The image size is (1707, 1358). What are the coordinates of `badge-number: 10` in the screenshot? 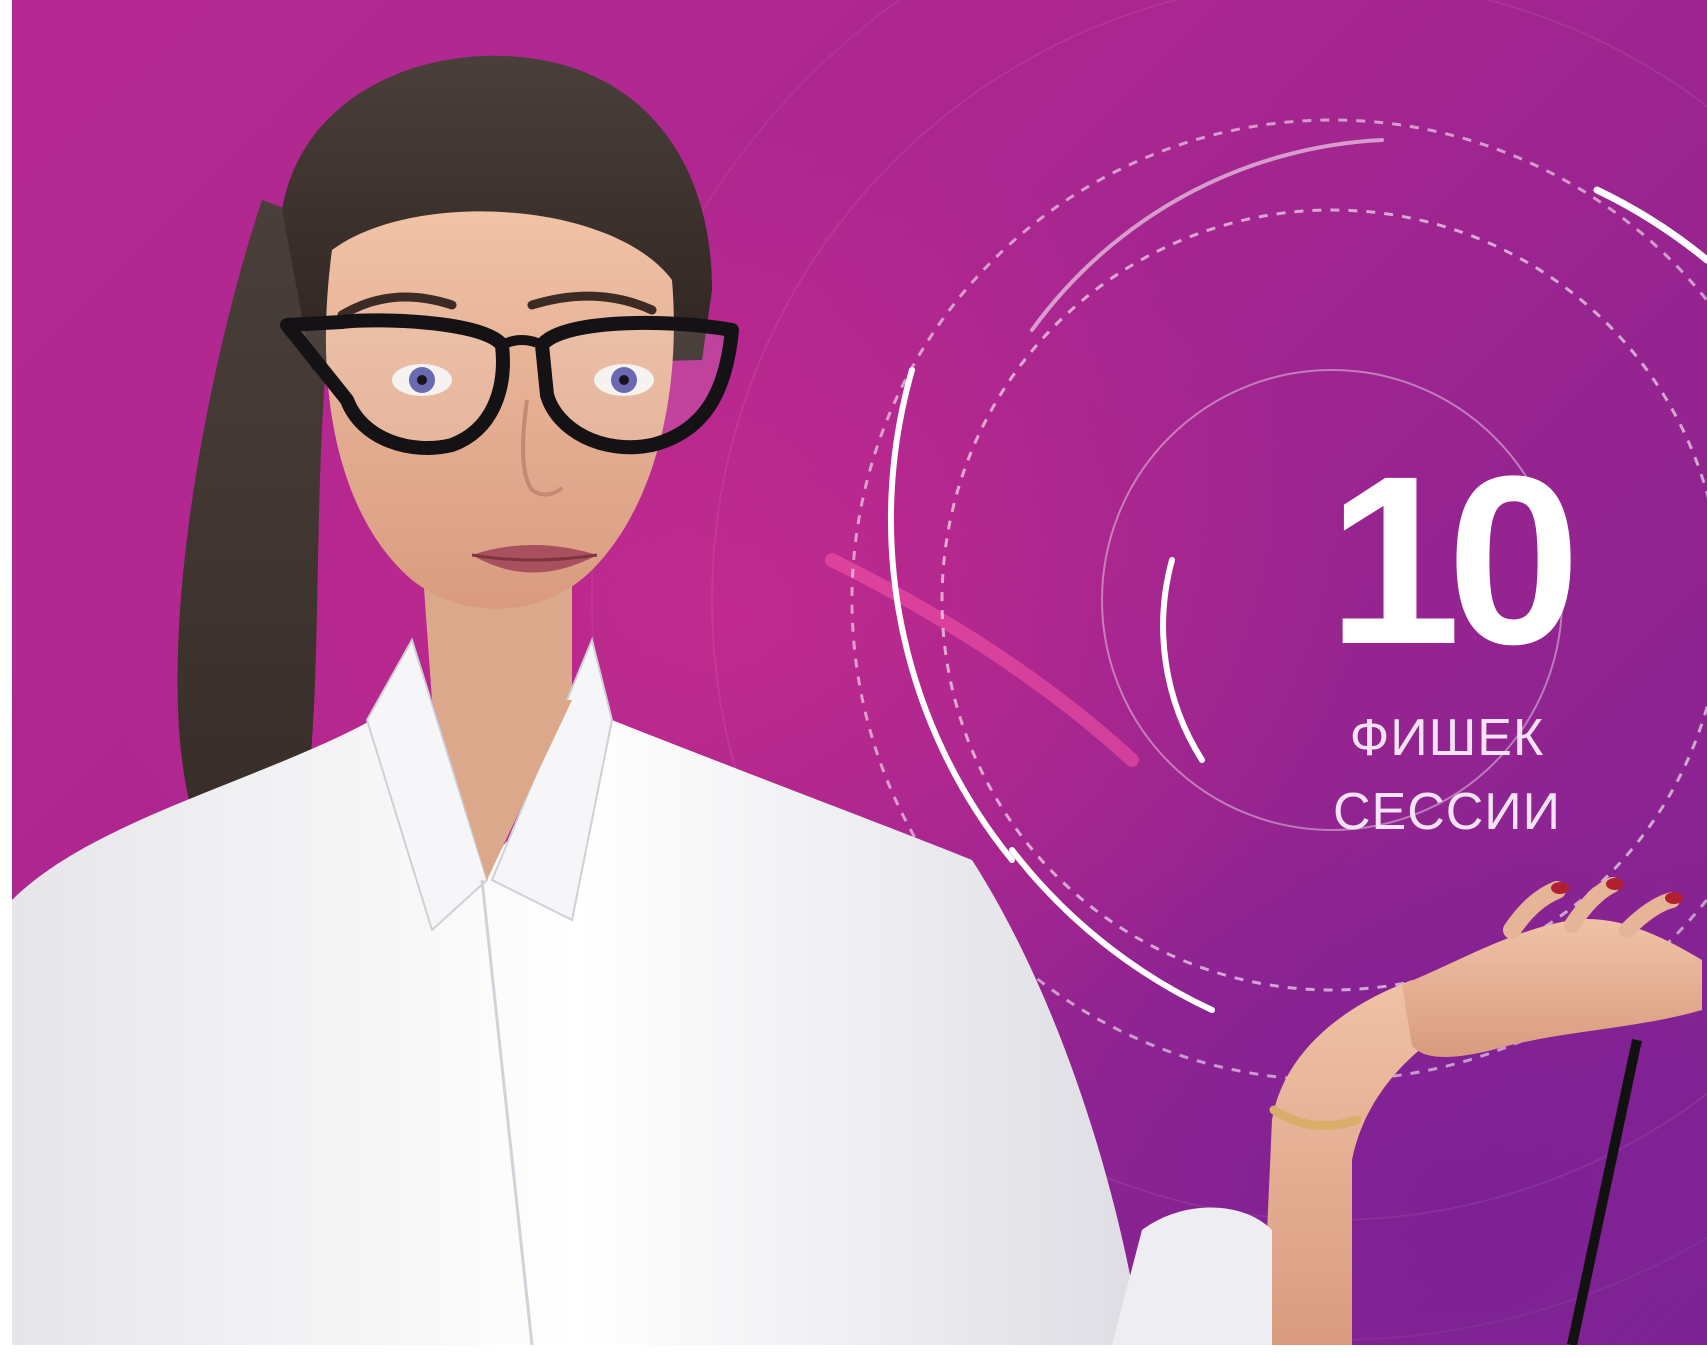 It's located at (1454, 560).